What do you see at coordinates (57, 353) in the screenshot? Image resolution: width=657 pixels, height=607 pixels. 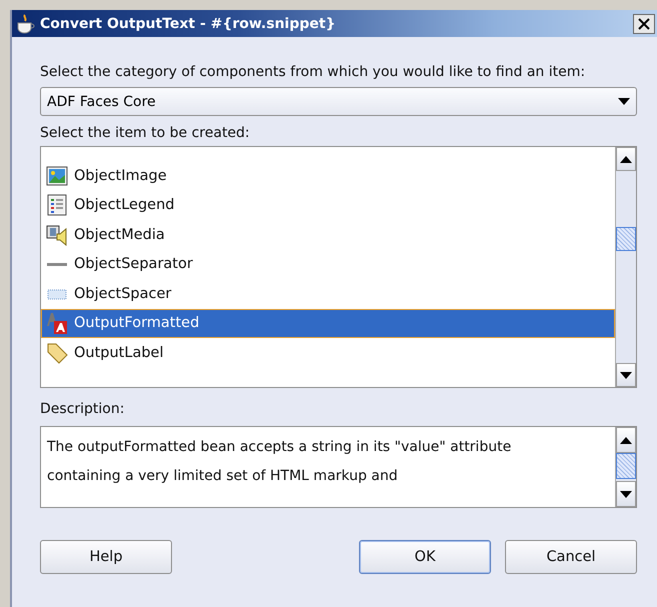 I see `tag-icon` at bounding box center [57, 353].